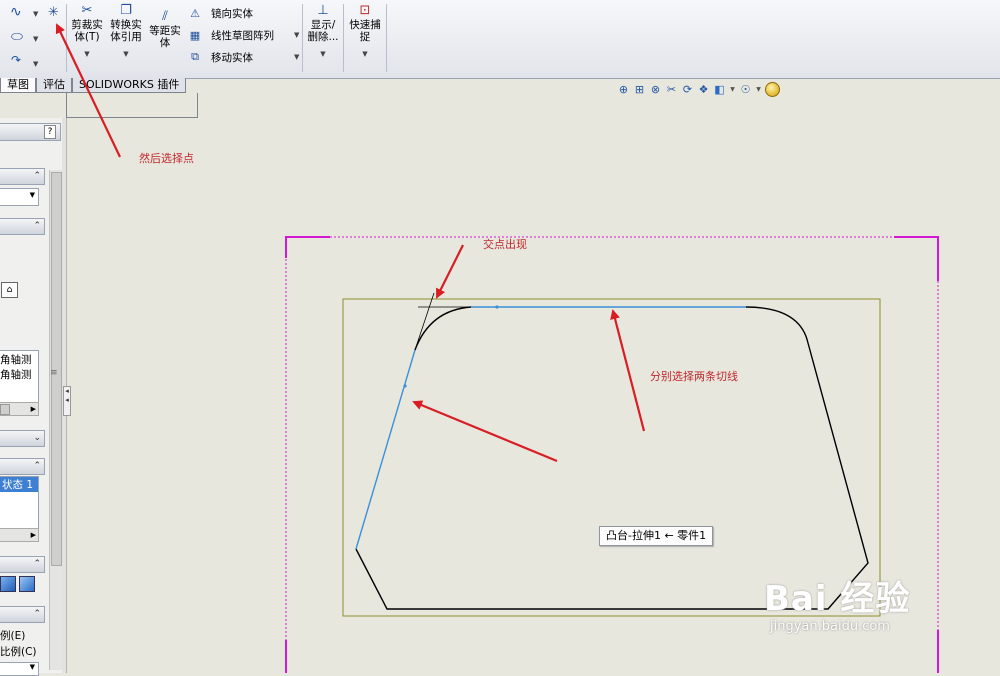 The width and height of the screenshot is (1000, 676). What do you see at coordinates (54, 85) in the screenshot?
I see `tab-evaluate: 评估` at bounding box center [54, 85].